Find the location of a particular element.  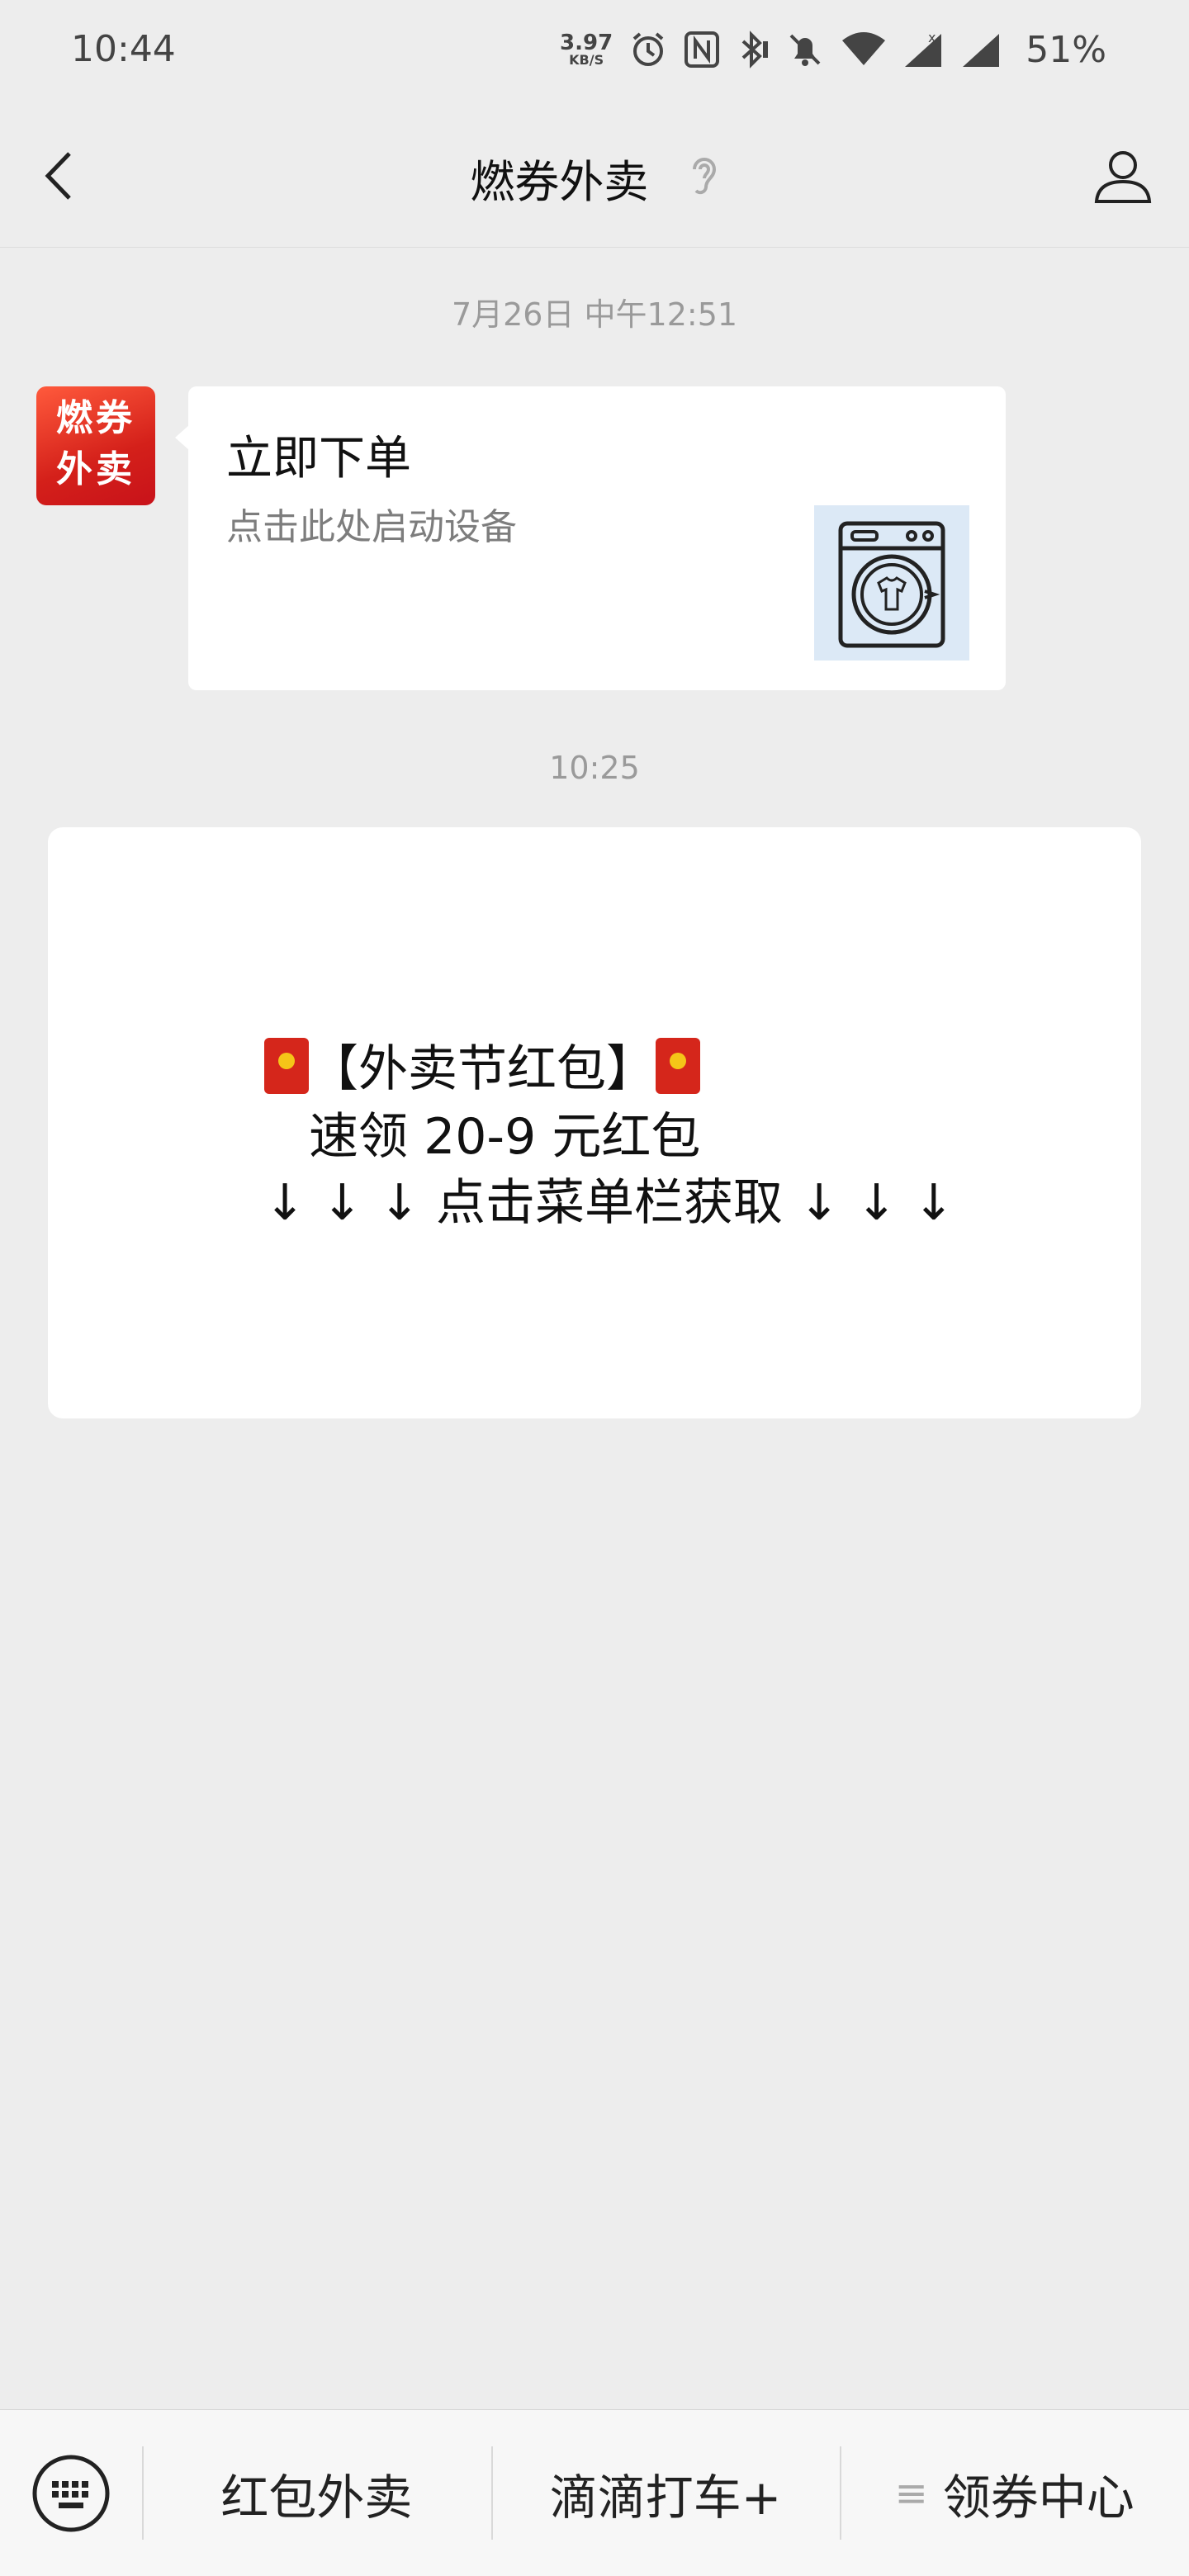

profile-icon is located at coordinates (1123, 177).